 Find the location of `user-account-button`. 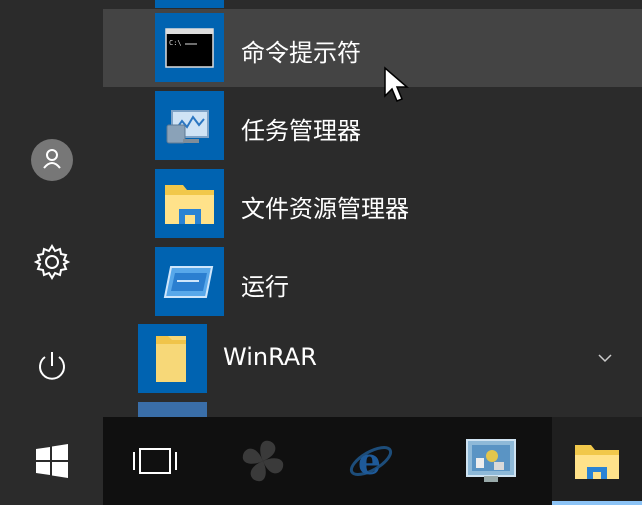

user-account-button is located at coordinates (52, 160).